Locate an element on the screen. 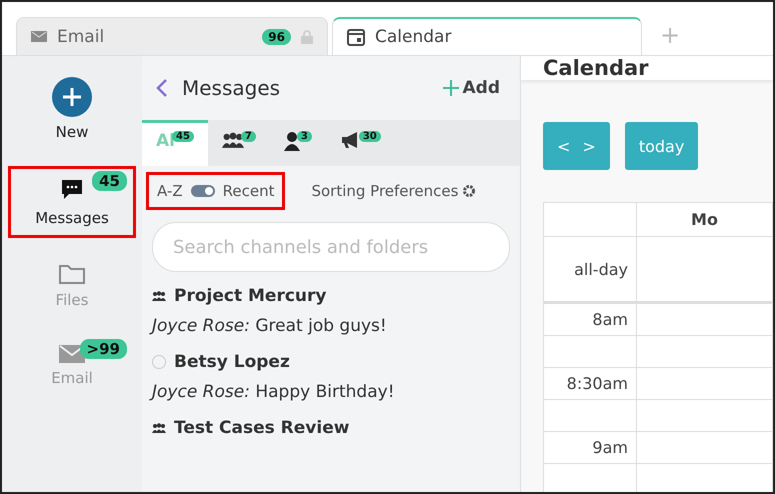 Image resolution: width=775 pixels, height=494 pixels. conversation-item: Betsy Lopez Joyce Rose: Happy Birthday! is located at coordinates (331, 385).